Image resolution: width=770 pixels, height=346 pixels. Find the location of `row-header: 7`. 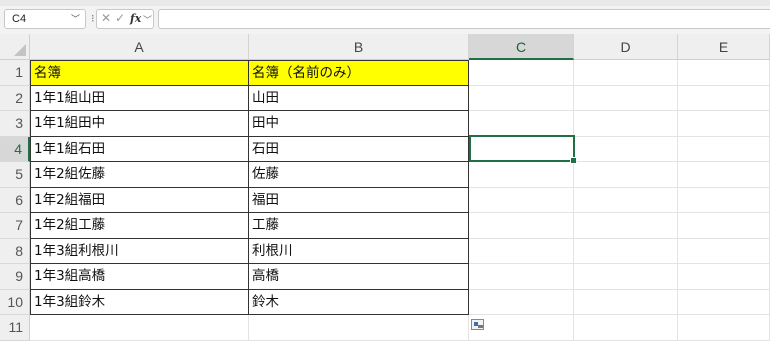

row-header: 7 is located at coordinates (15, 226).